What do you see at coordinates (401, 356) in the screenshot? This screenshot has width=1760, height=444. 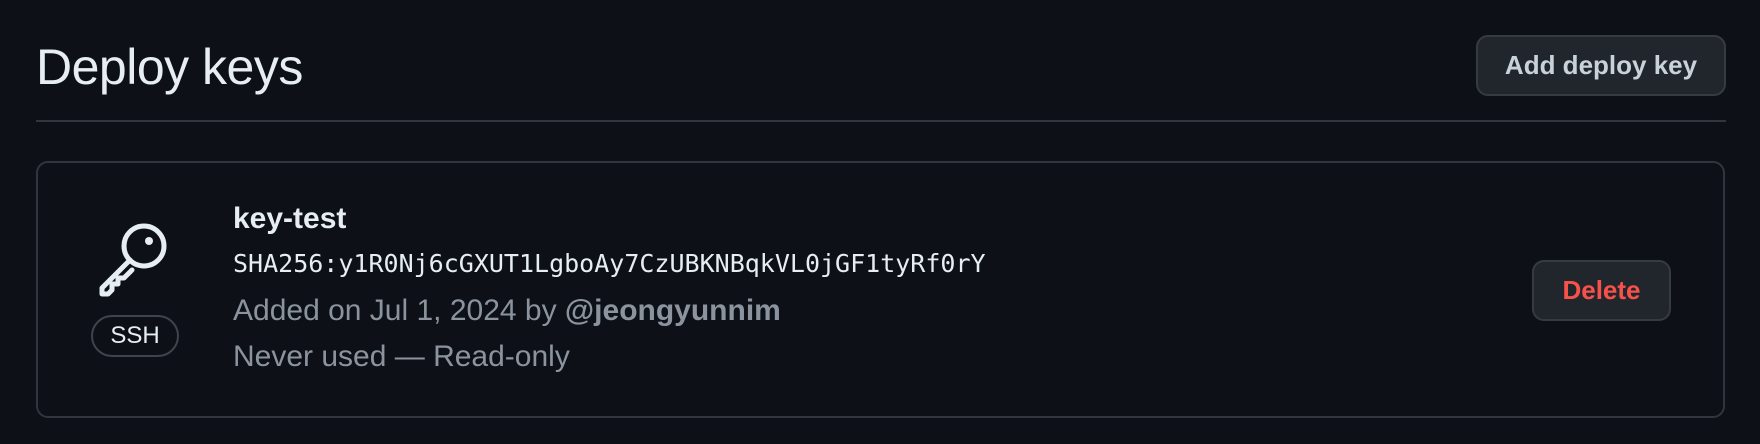 I see `key-usage-status: Never used — Read-only` at bounding box center [401, 356].